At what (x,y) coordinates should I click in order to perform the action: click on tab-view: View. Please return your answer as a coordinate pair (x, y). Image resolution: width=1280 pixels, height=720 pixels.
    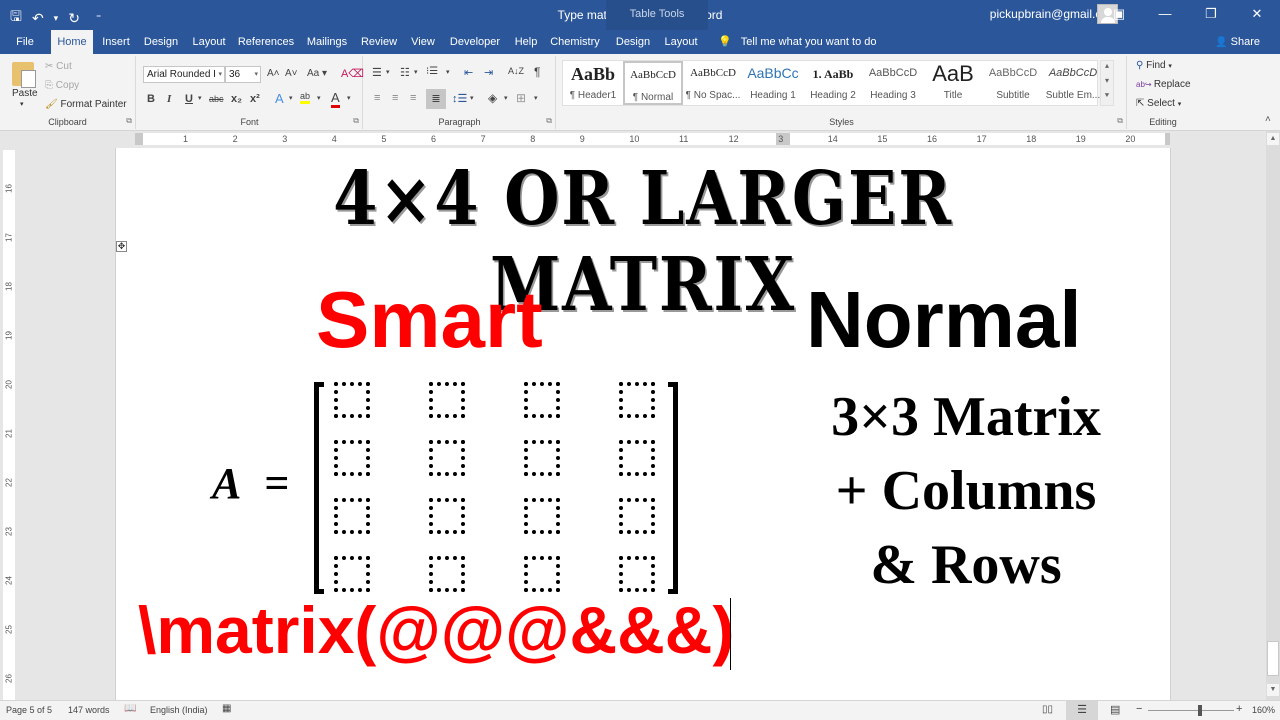
    Looking at the image, I should click on (423, 42).